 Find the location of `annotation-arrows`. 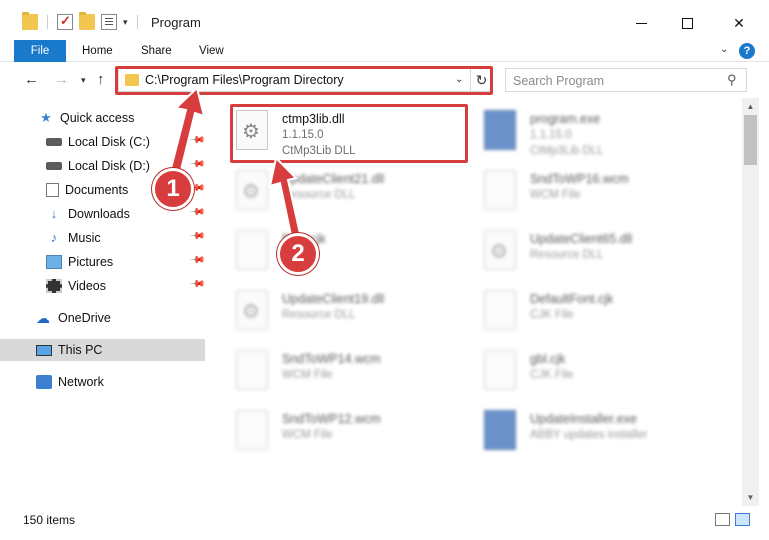

annotation-arrows is located at coordinates (234, 164).